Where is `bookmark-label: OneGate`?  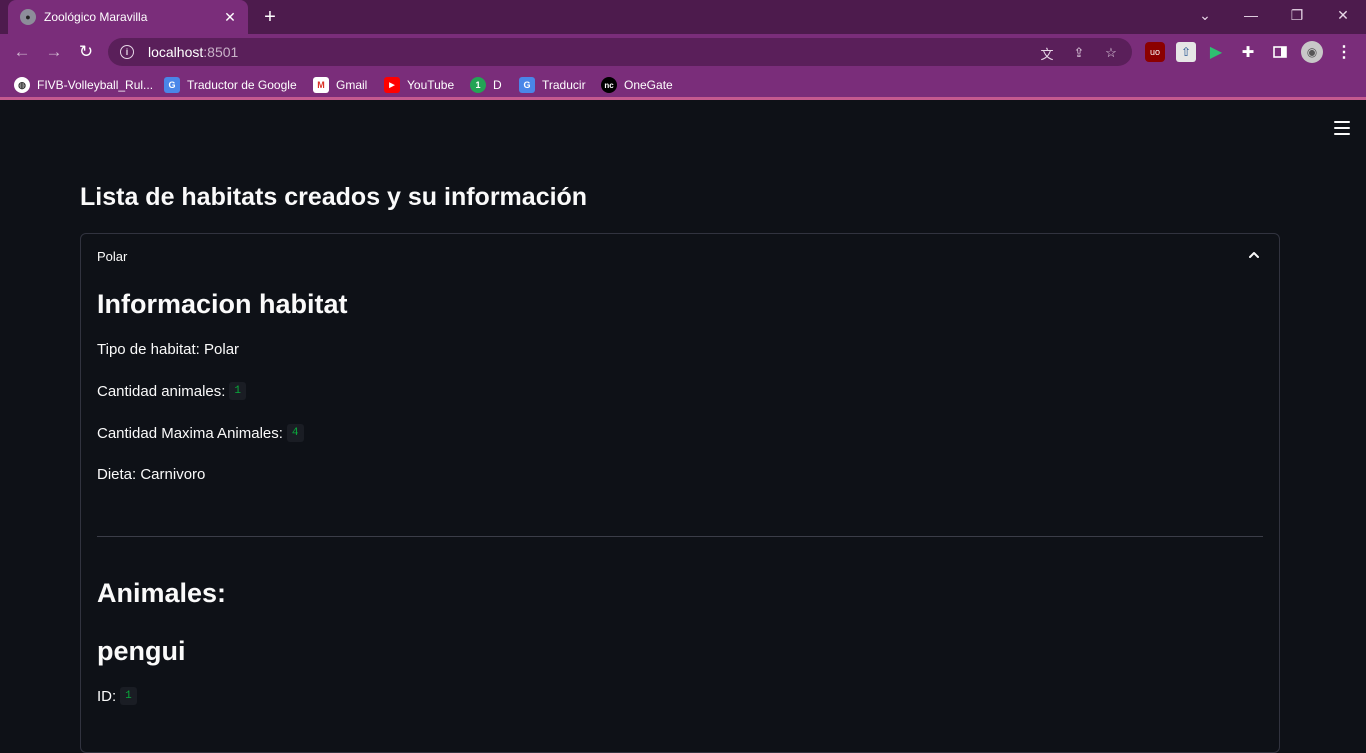
bookmark-label: OneGate is located at coordinates (648, 85).